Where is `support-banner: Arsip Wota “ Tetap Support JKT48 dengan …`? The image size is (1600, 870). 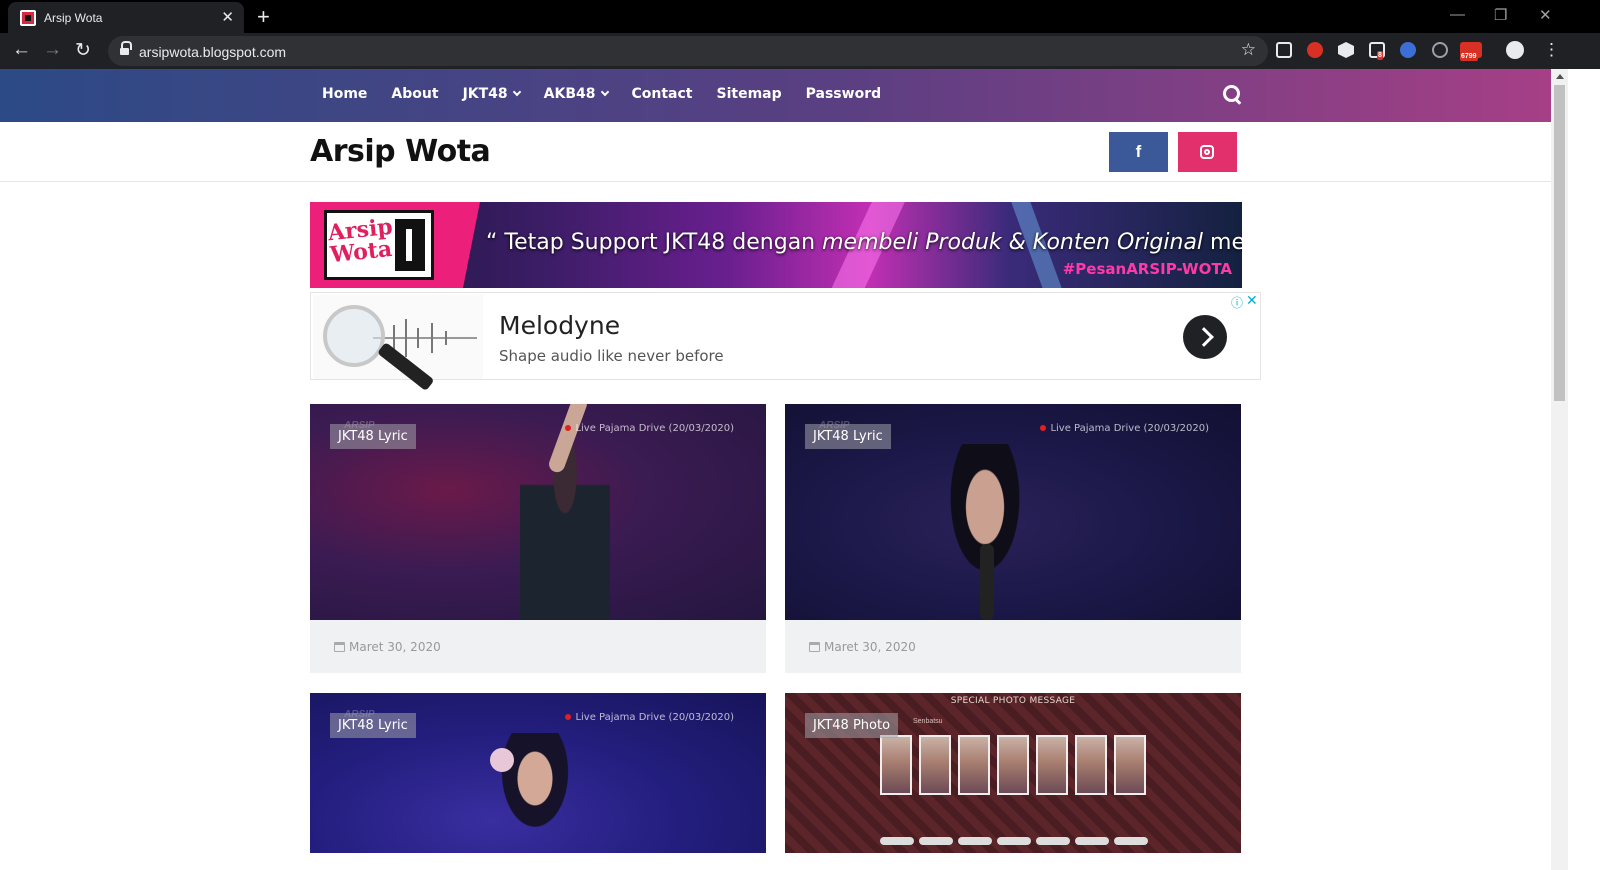 support-banner: Arsip Wota “ Tetap Support JKT48 dengan … is located at coordinates (776, 245).